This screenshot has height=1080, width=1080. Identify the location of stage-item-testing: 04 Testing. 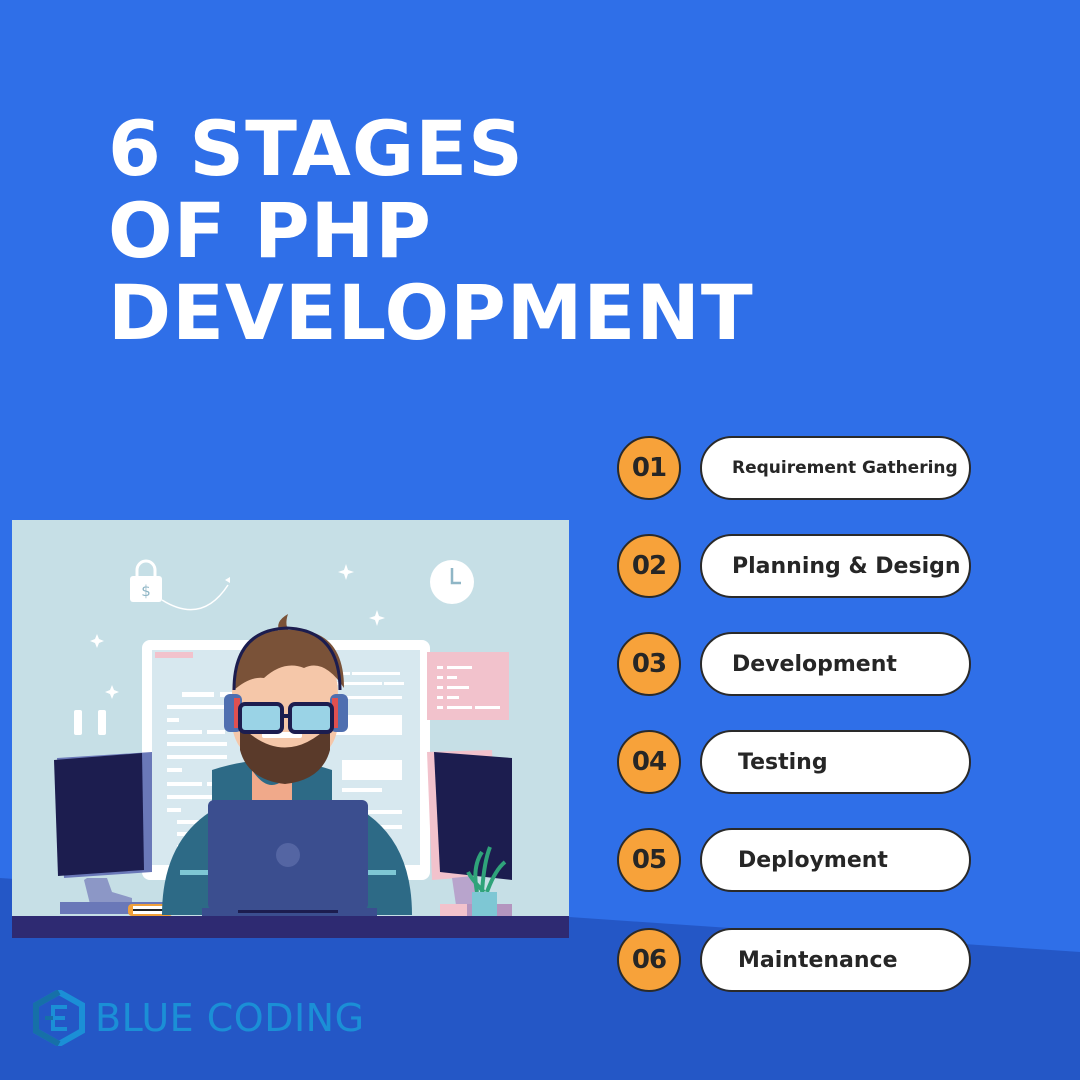
(797, 762).